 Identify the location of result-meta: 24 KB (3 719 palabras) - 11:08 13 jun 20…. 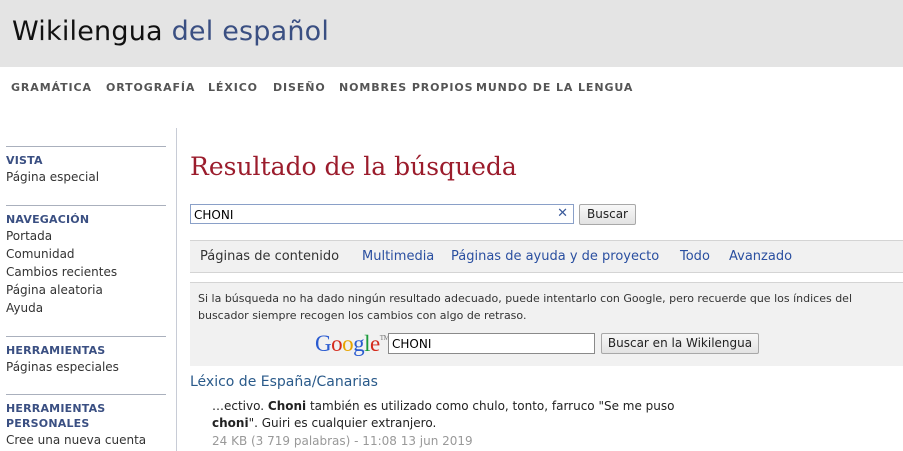
(342, 441).